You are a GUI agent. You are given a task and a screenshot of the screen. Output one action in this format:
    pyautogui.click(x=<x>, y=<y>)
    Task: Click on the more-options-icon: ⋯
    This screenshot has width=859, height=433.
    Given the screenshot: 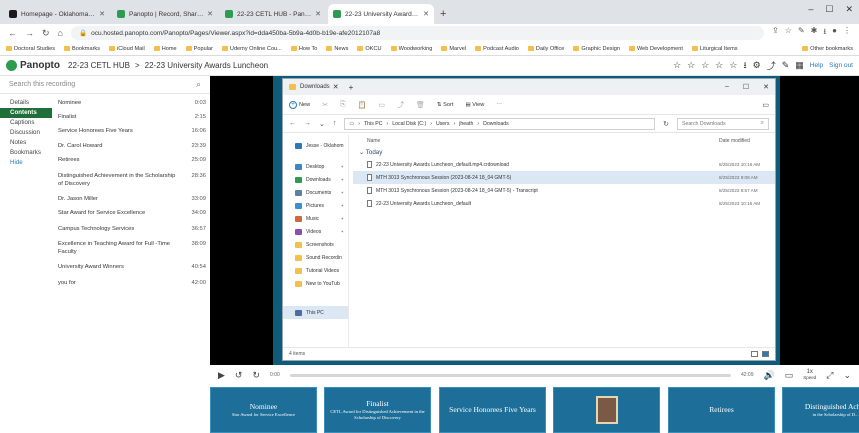 What is the action you would take?
    pyautogui.click(x=499, y=105)
    